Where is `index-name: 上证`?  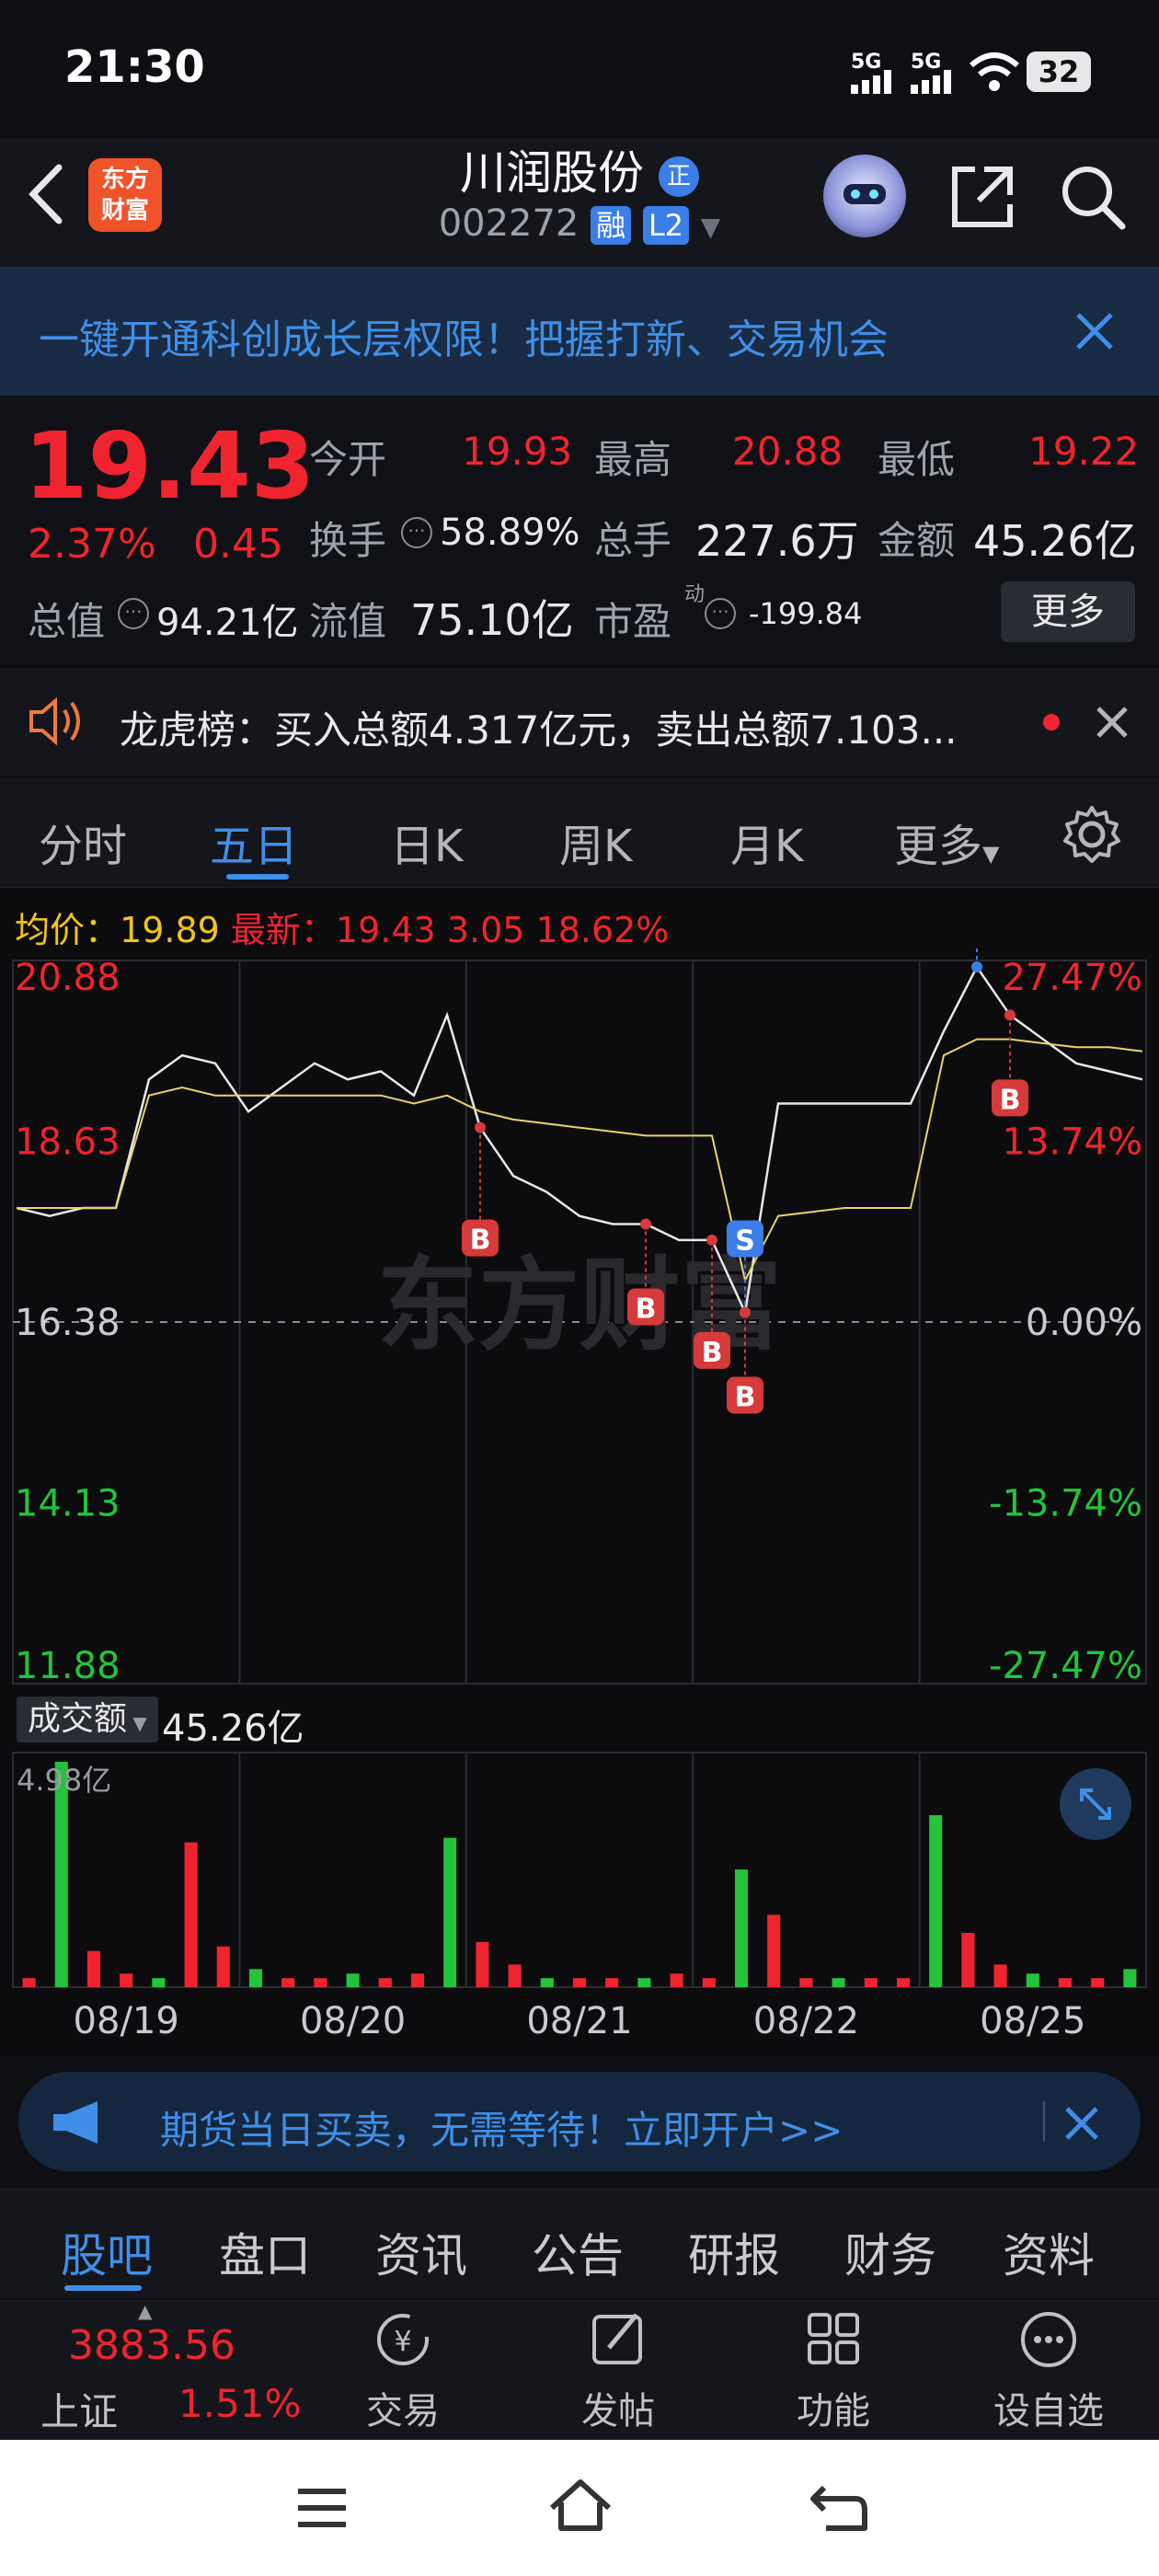 index-name: 上证 is located at coordinates (79, 2409).